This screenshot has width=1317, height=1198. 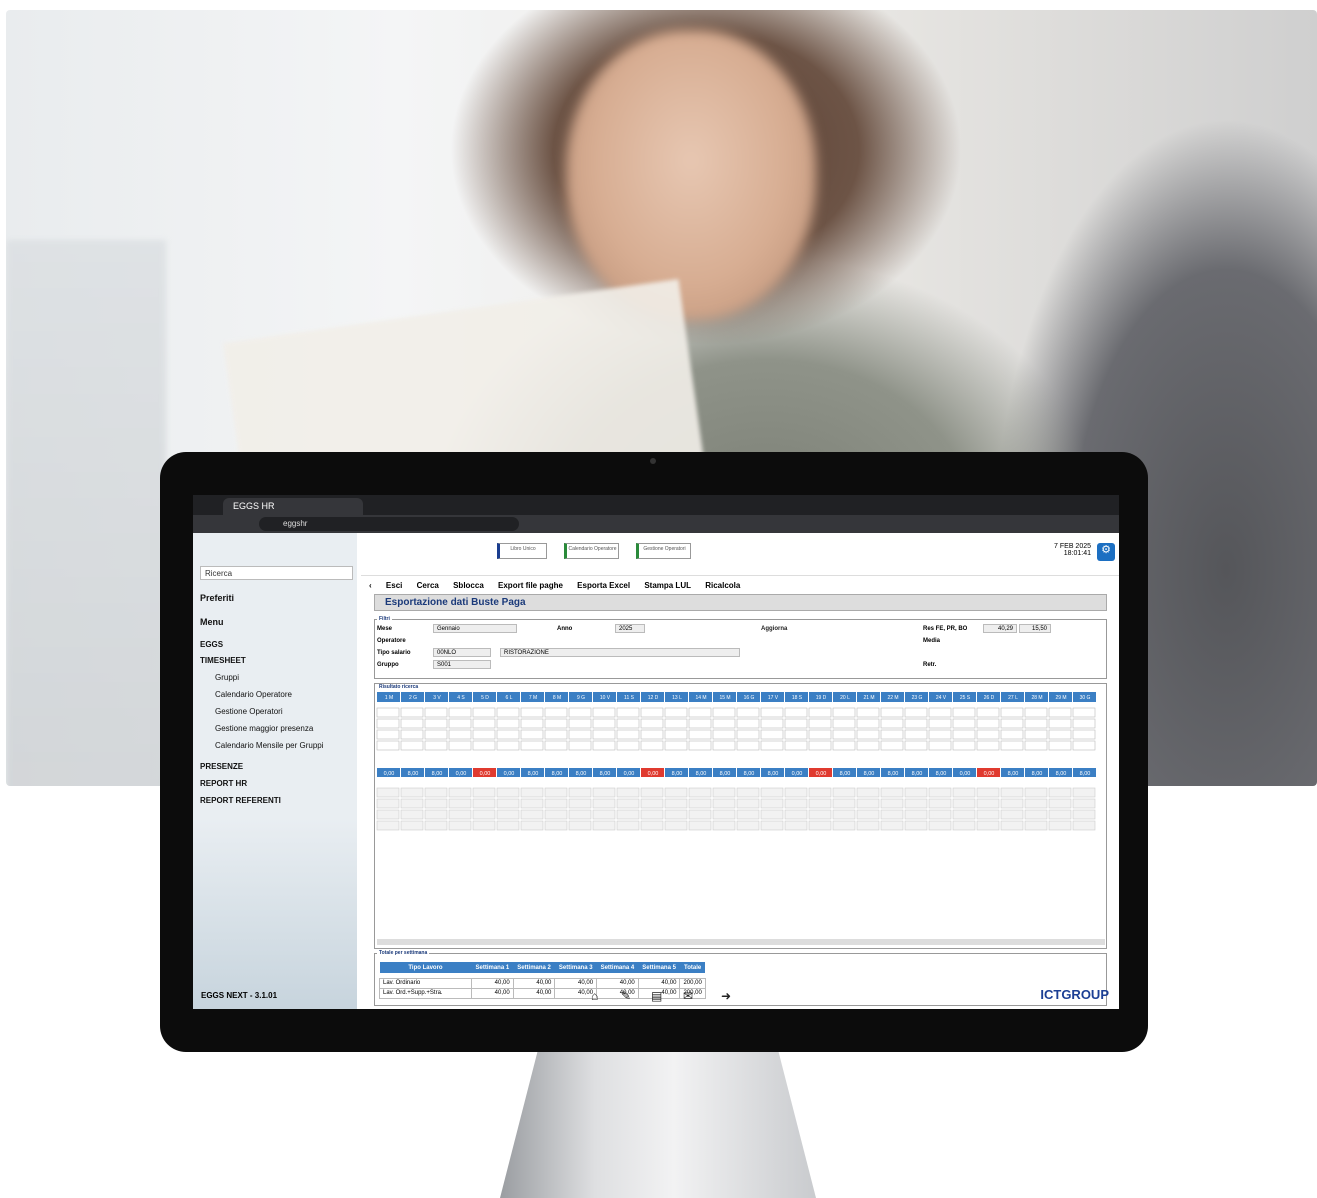 What do you see at coordinates (212, 622) in the screenshot?
I see `menu-label: Menu` at bounding box center [212, 622].